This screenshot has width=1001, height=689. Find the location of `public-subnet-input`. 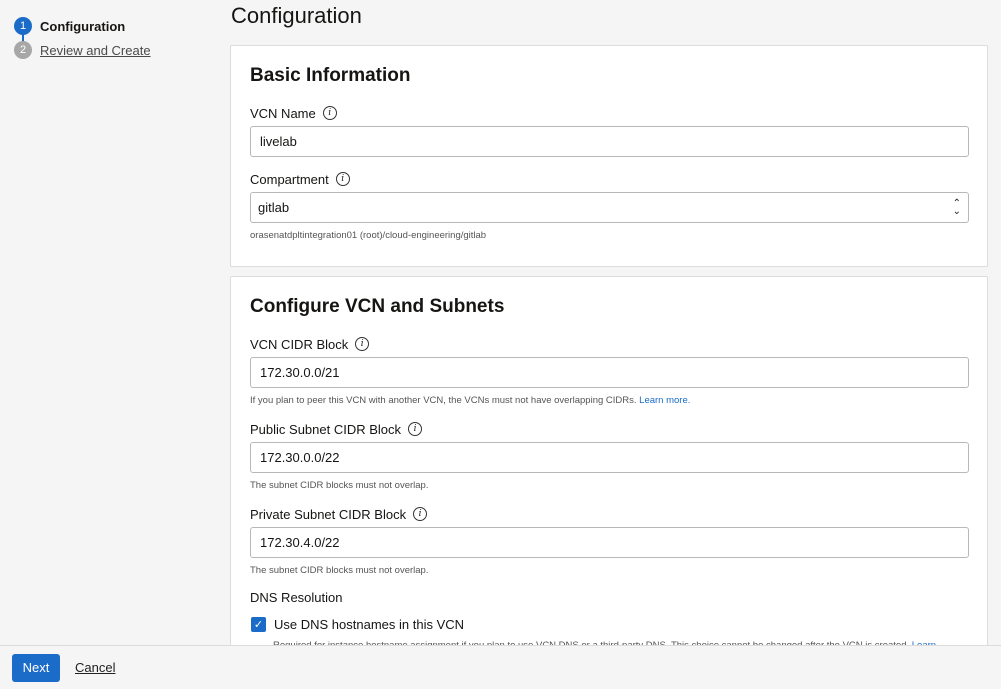

public-subnet-input is located at coordinates (609, 457).